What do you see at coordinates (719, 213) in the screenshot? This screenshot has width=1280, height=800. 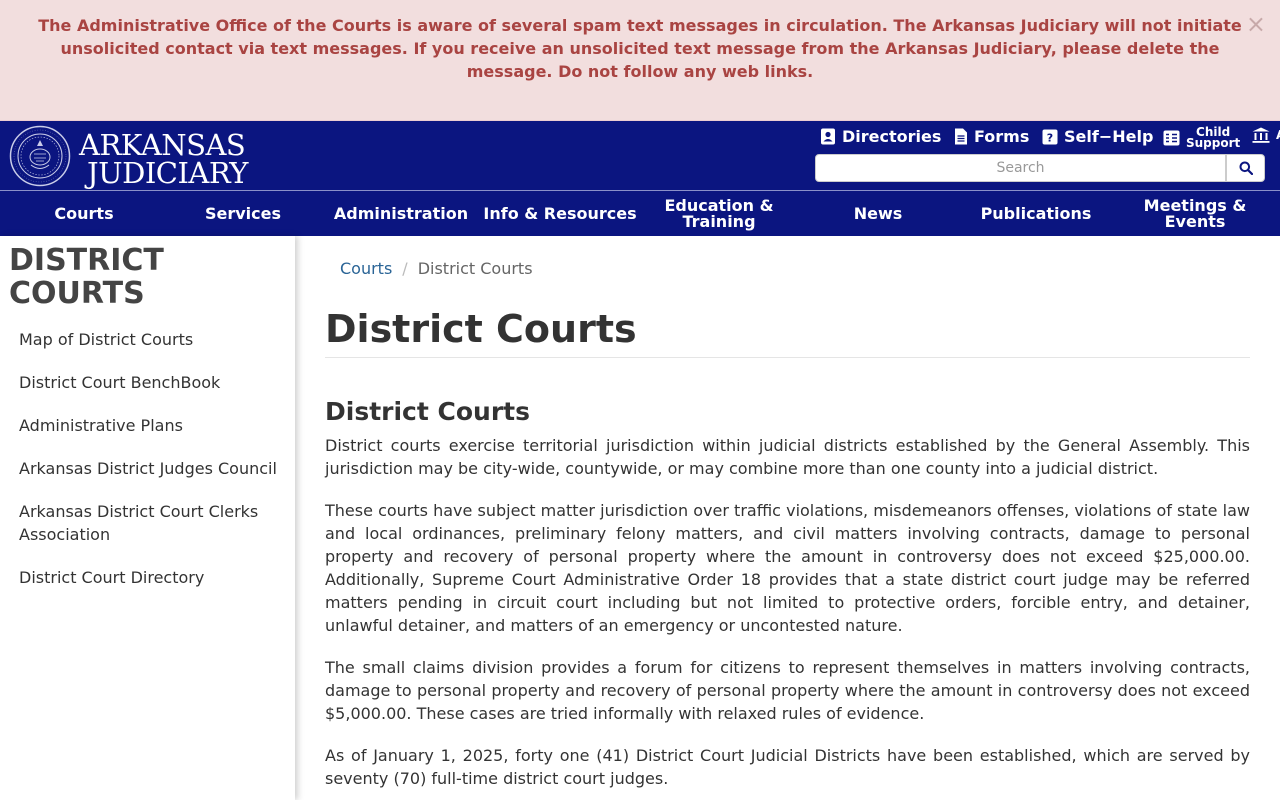 I see `nav-item-education-training: Education & Training` at bounding box center [719, 213].